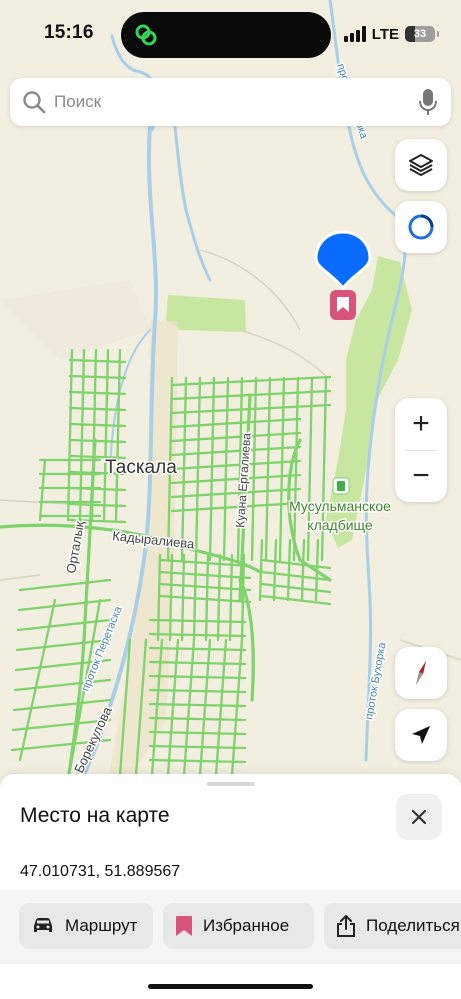 The height and width of the screenshot is (999, 461). I want to click on zoom-out-button: −, so click(421, 476).